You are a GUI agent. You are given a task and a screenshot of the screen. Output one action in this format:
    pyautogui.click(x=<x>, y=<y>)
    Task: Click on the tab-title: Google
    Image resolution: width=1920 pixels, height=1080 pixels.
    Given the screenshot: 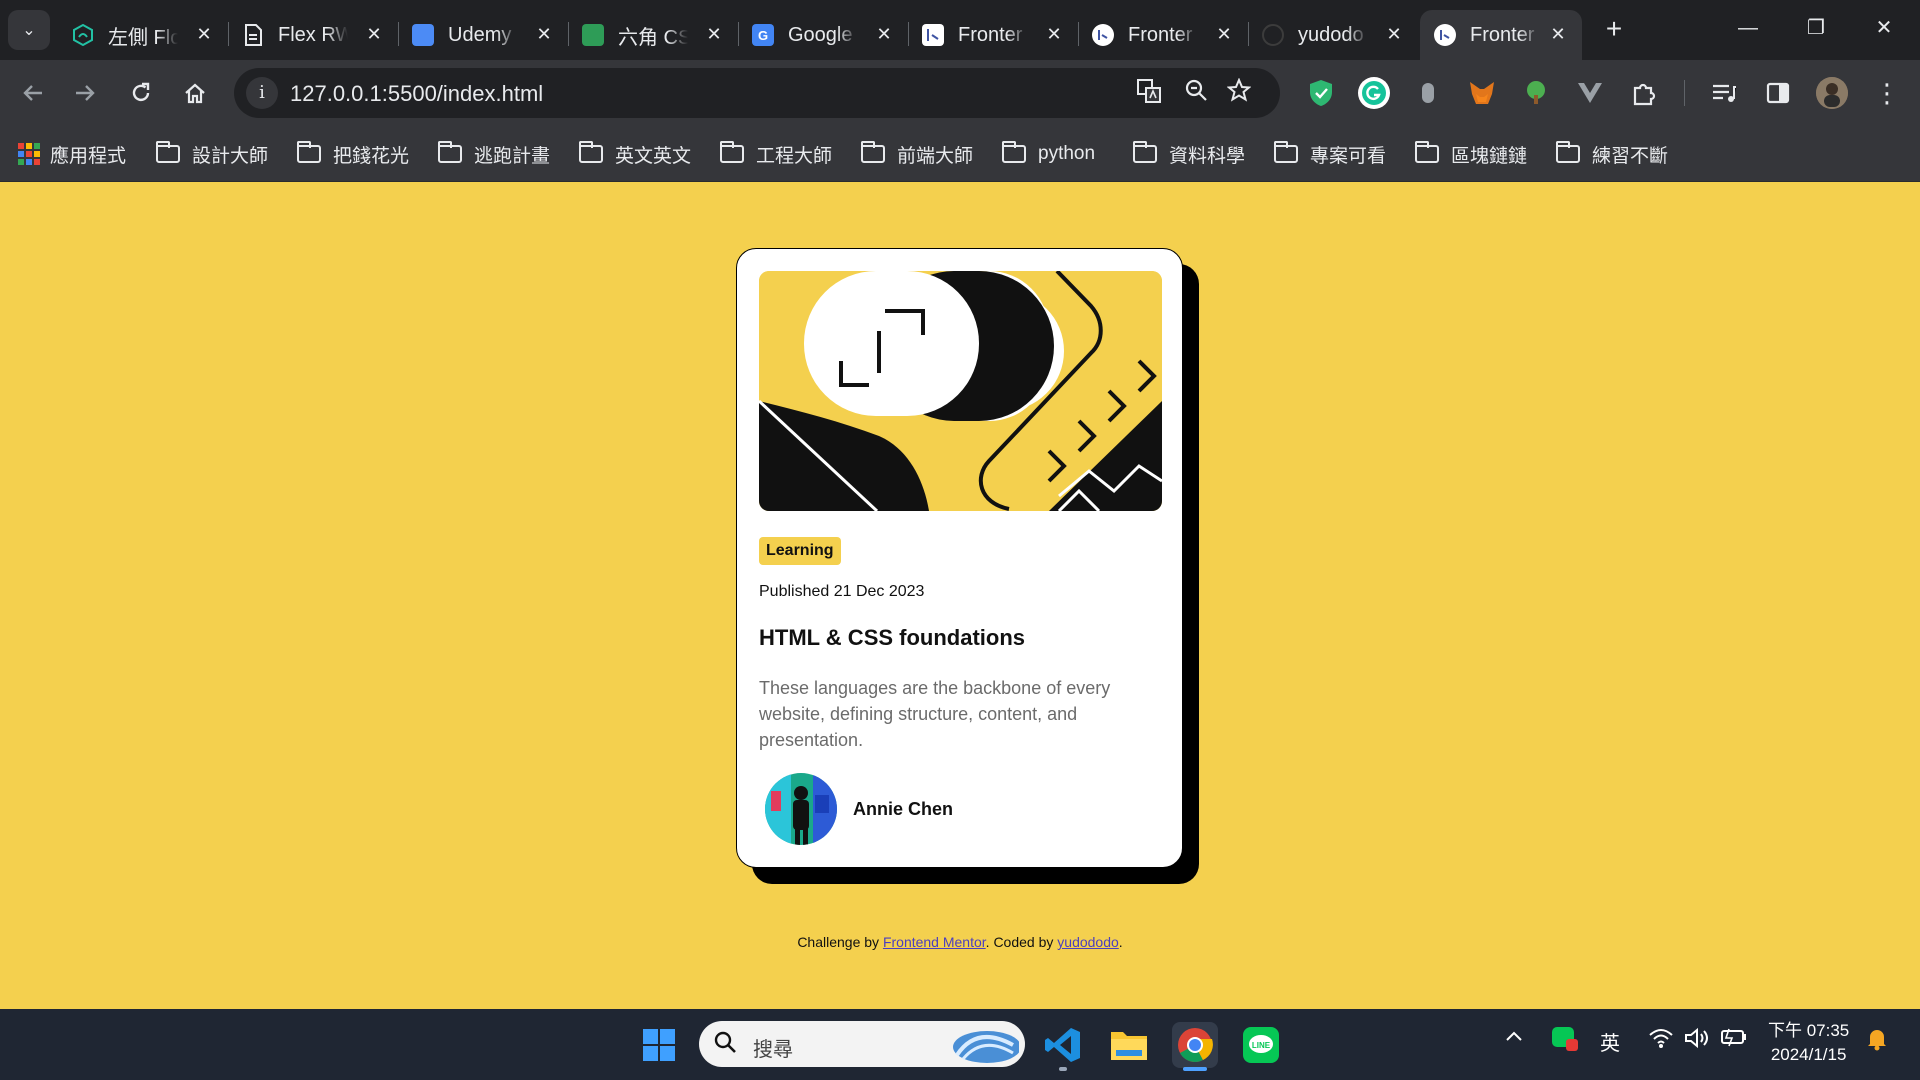 What is the action you would take?
    pyautogui.click(x=820, y=34)
    